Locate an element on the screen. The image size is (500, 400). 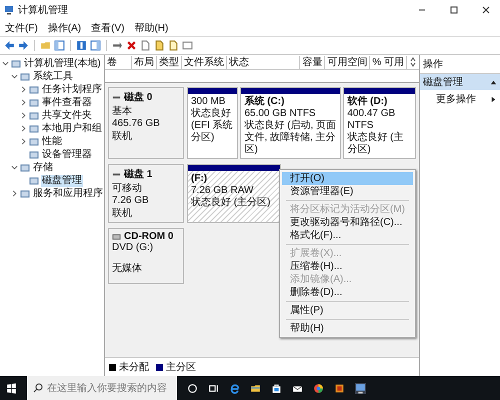
partition-size: 300 MB is located at coordinates (208, 102).